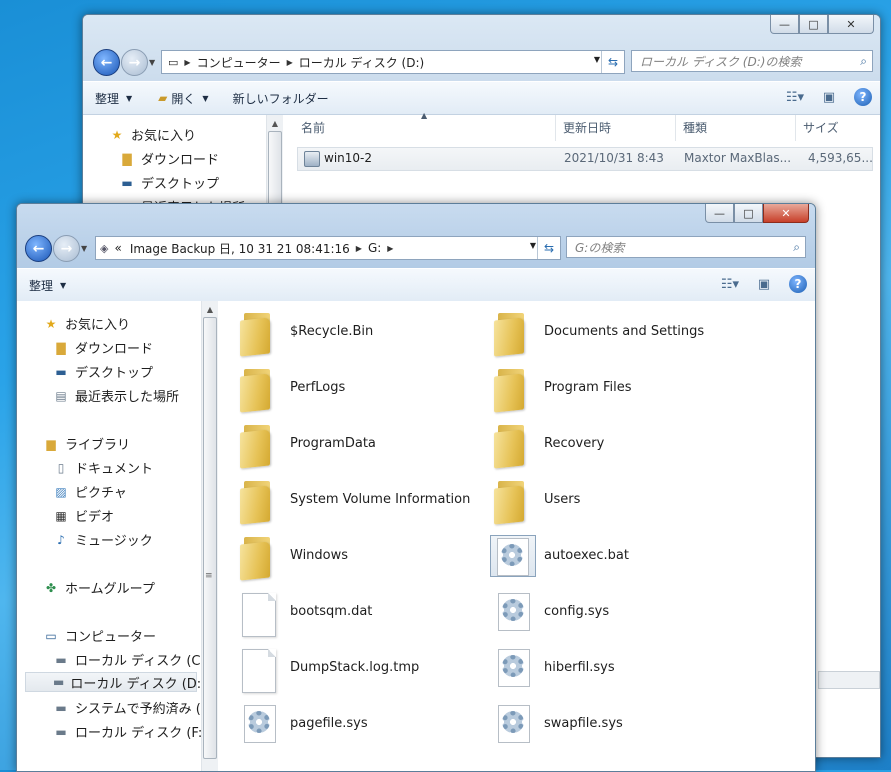 This screenshot has height=772, width=891. What do you see at coordinates (86, 324) in the screenshot?
I see `nav-favorites: ★ お気に入り` at bounding box center [86, 324].